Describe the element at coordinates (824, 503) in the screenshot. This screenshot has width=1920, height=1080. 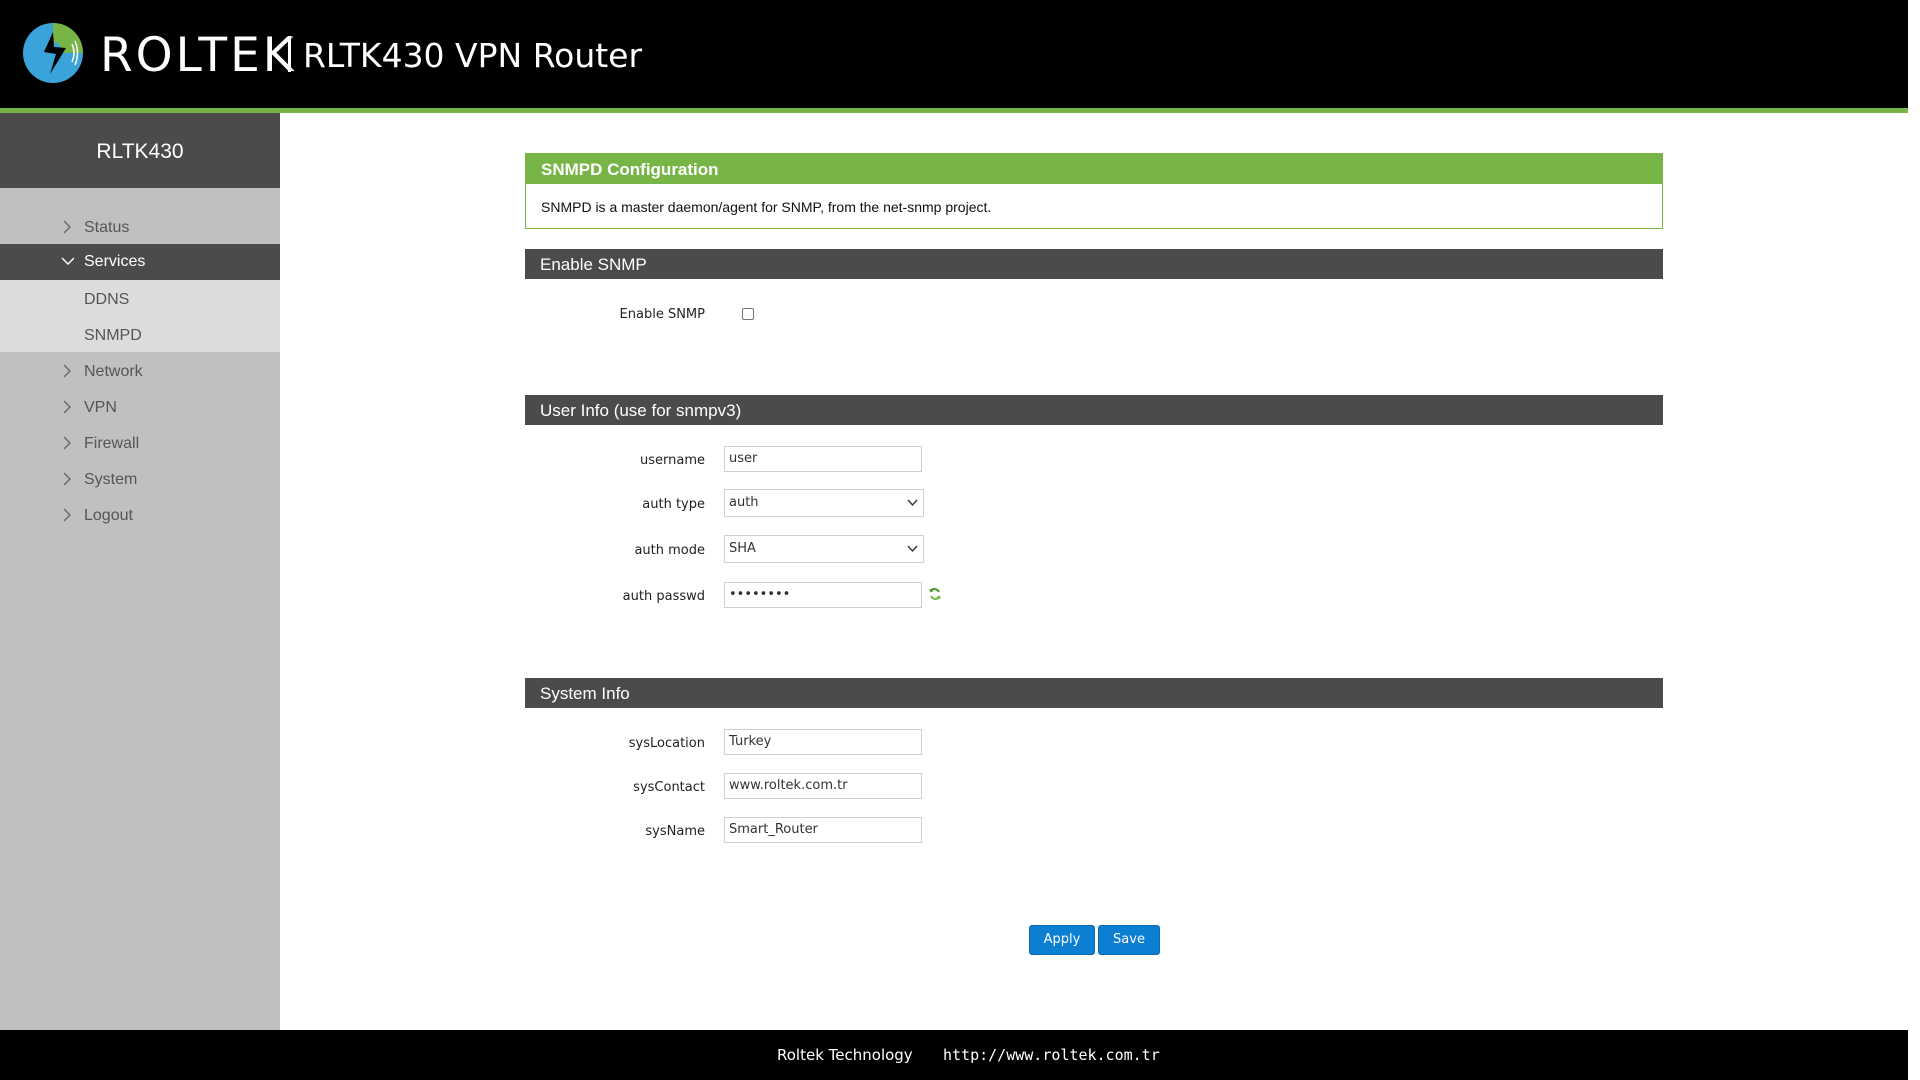
I see `auth-type-select: auth` at that location.